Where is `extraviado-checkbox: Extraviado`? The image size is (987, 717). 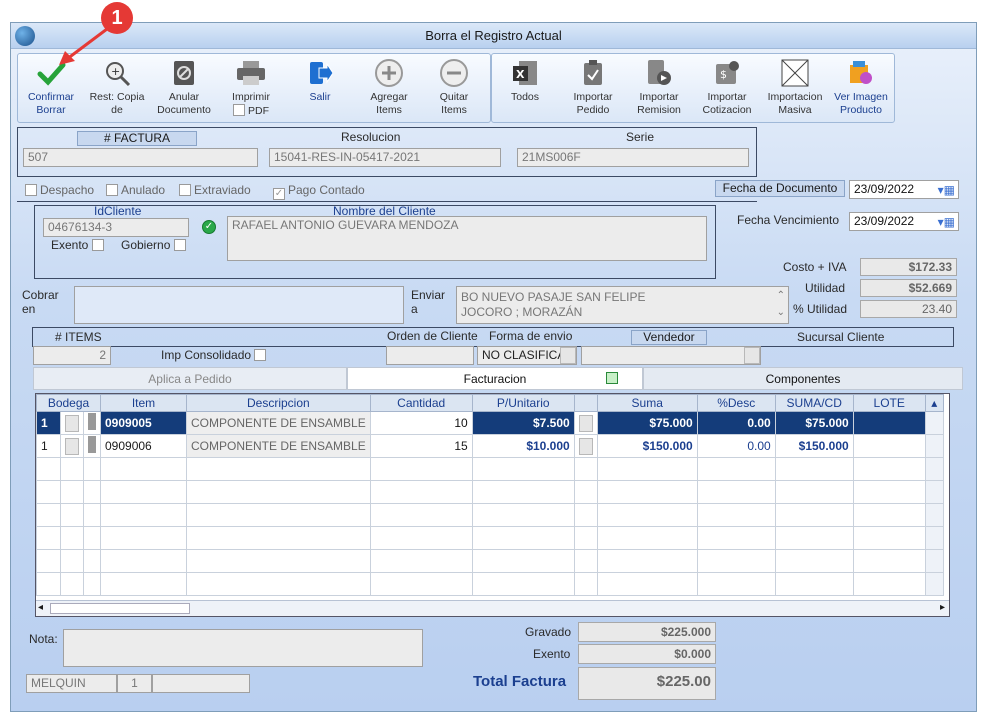
extraviado-checkbox: Extraviado is located at coordinates (215, 190).